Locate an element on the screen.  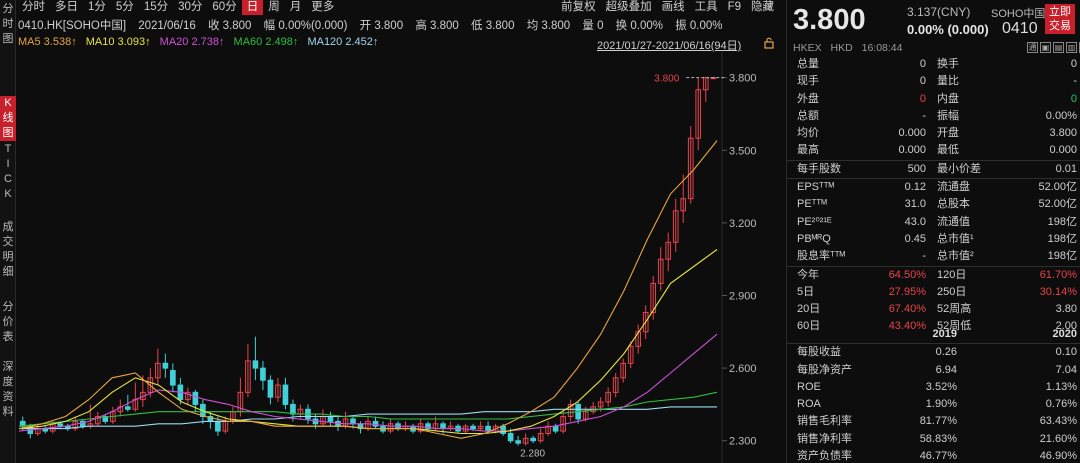
side-tab-3: 成 交 明 细 is located at coordinates (8, 250).